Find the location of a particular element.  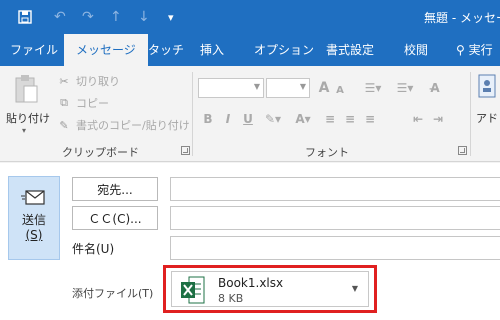

cut-button: ✂ 切り取り is located at coordinates (88, 81).